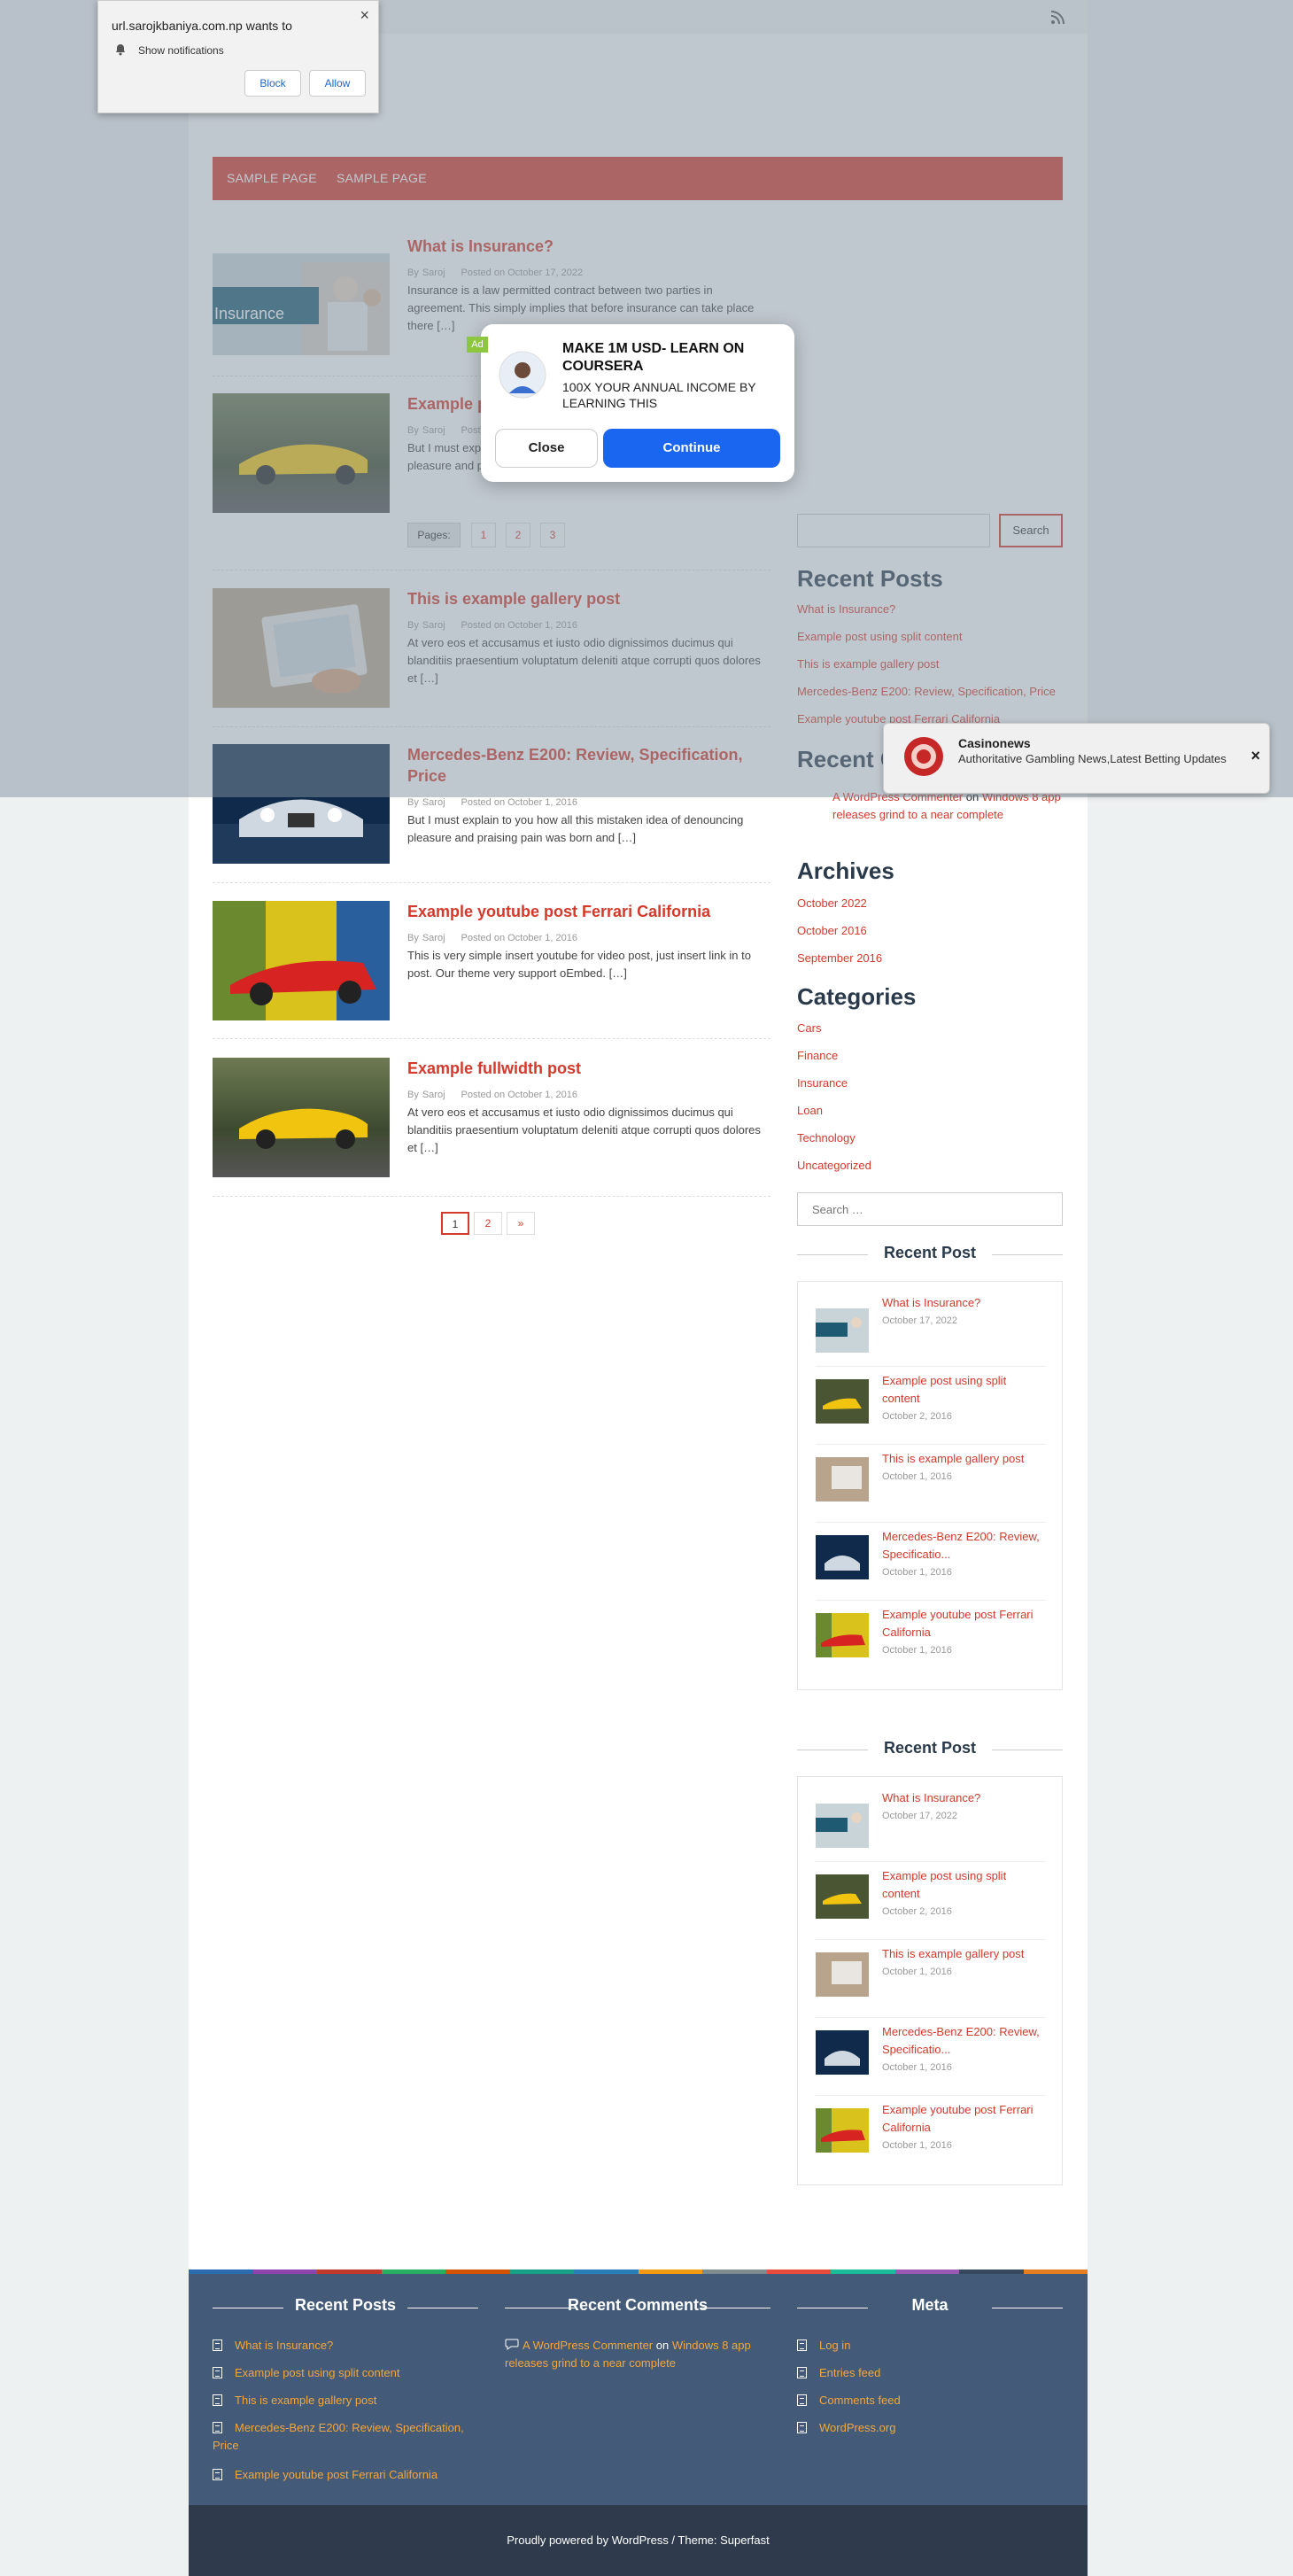 This screenshot has height=2576, width=1293. I want to click on bell-icon, so click(121, 50).